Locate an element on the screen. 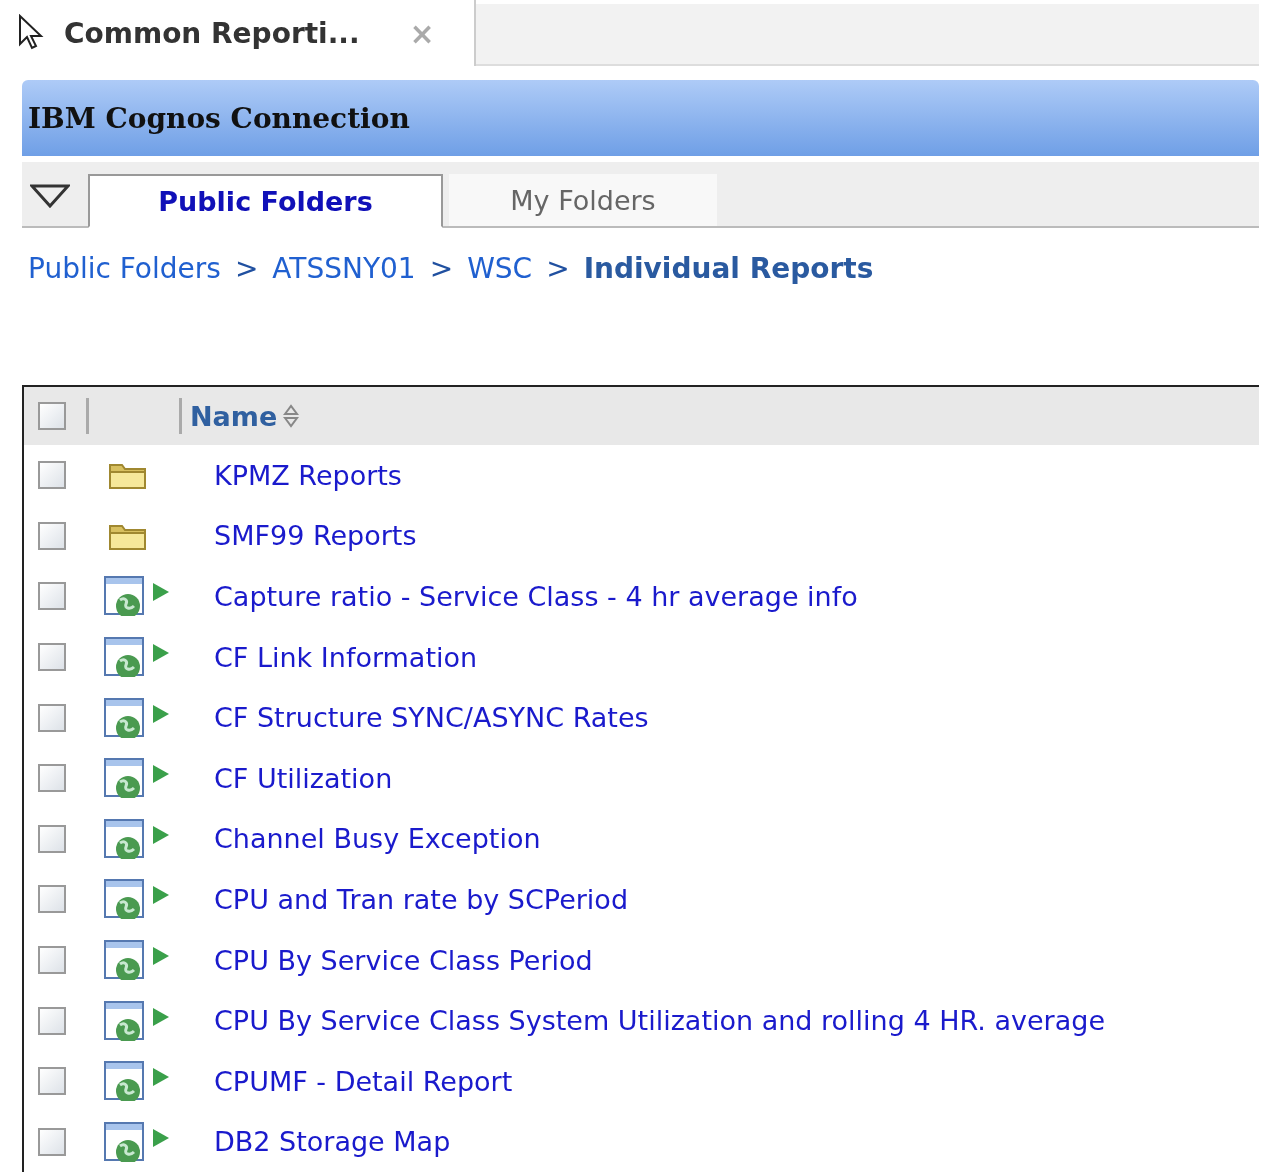  report-link: CF Link Information is located at coordinates (346, 657).